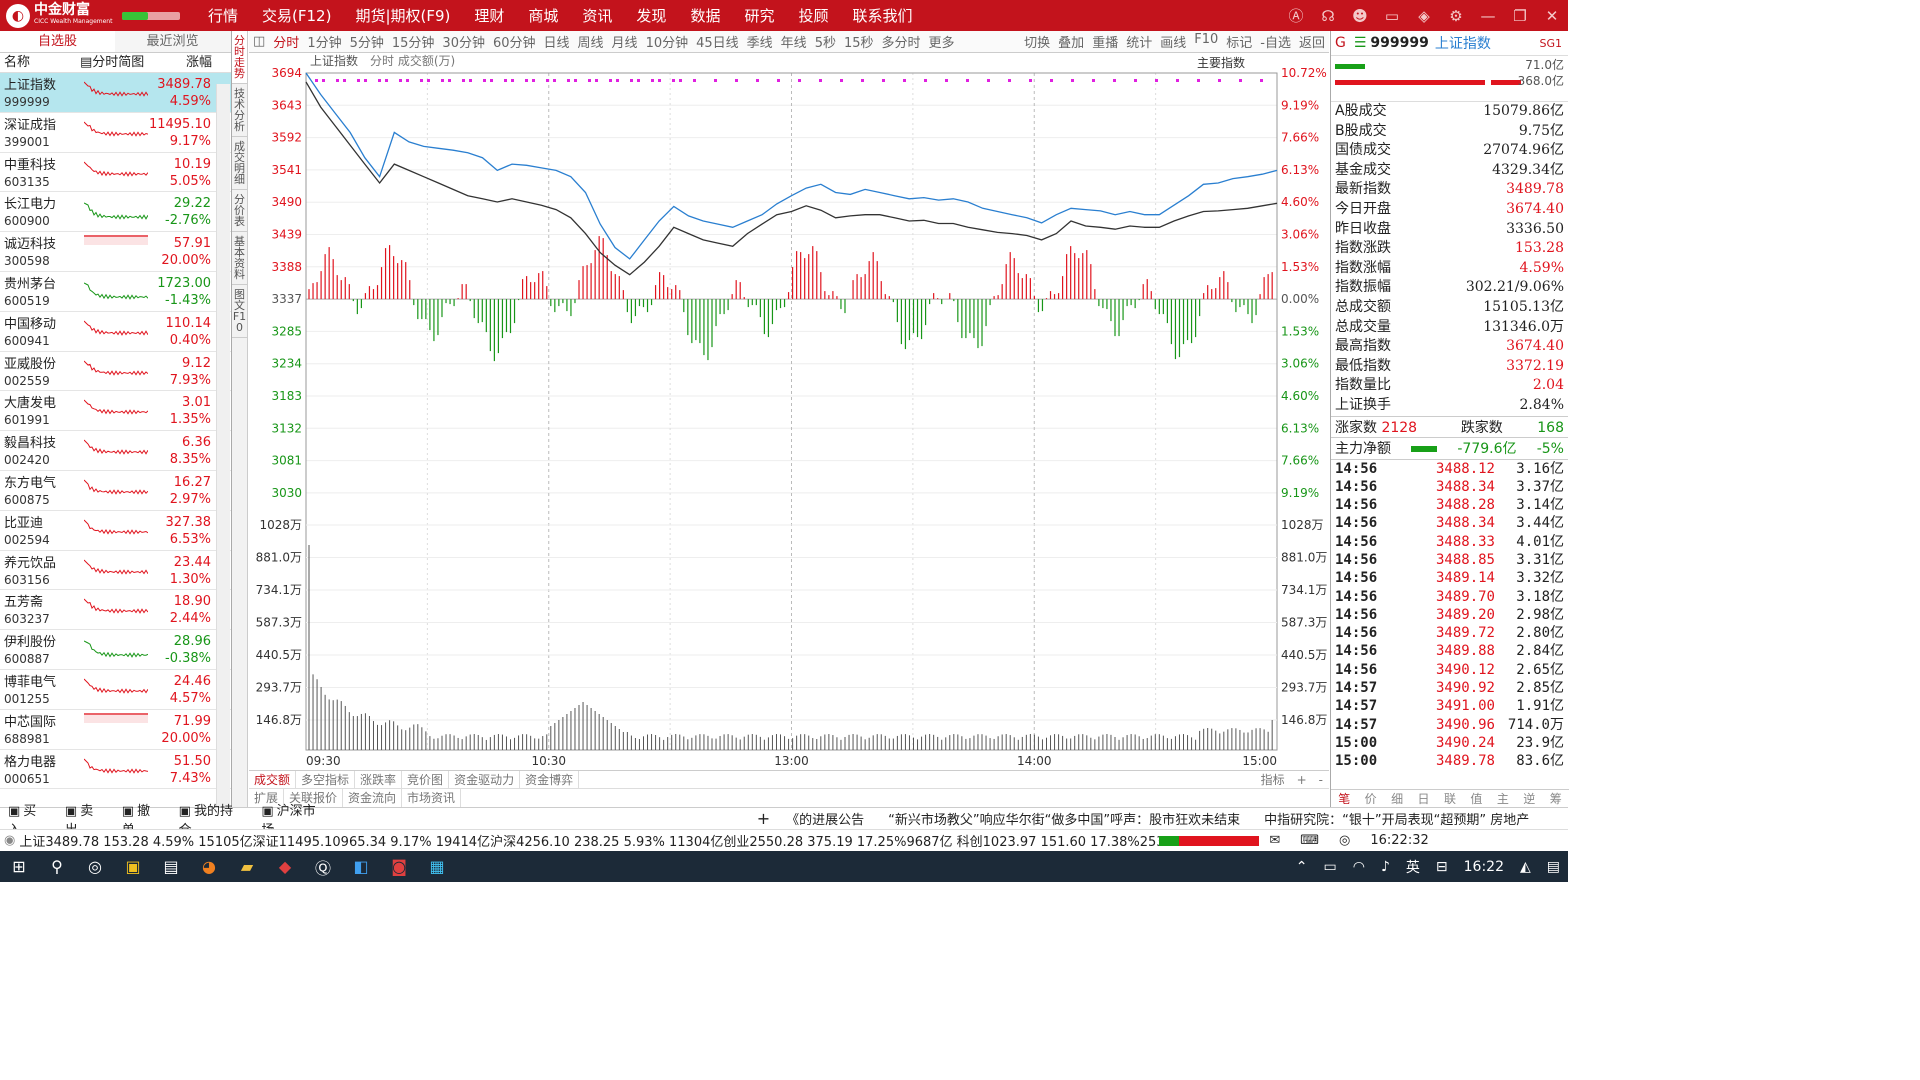  What do you see at coordinates (115, 332) in the screenshot?
I see `list-item: 中国移动 600941 110.14 0.40%` at bounding box center [115, 332].